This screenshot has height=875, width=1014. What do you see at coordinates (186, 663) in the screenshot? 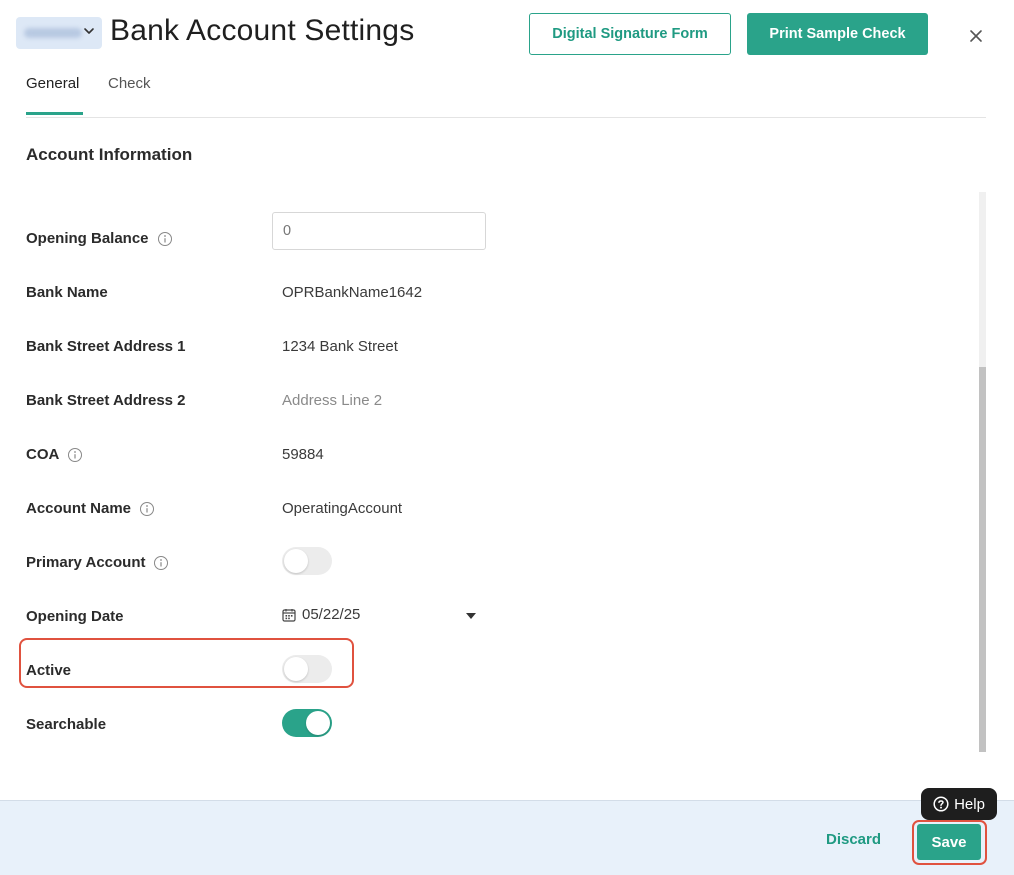
I see `active-row-highlight` at bounding box center [186, 663].